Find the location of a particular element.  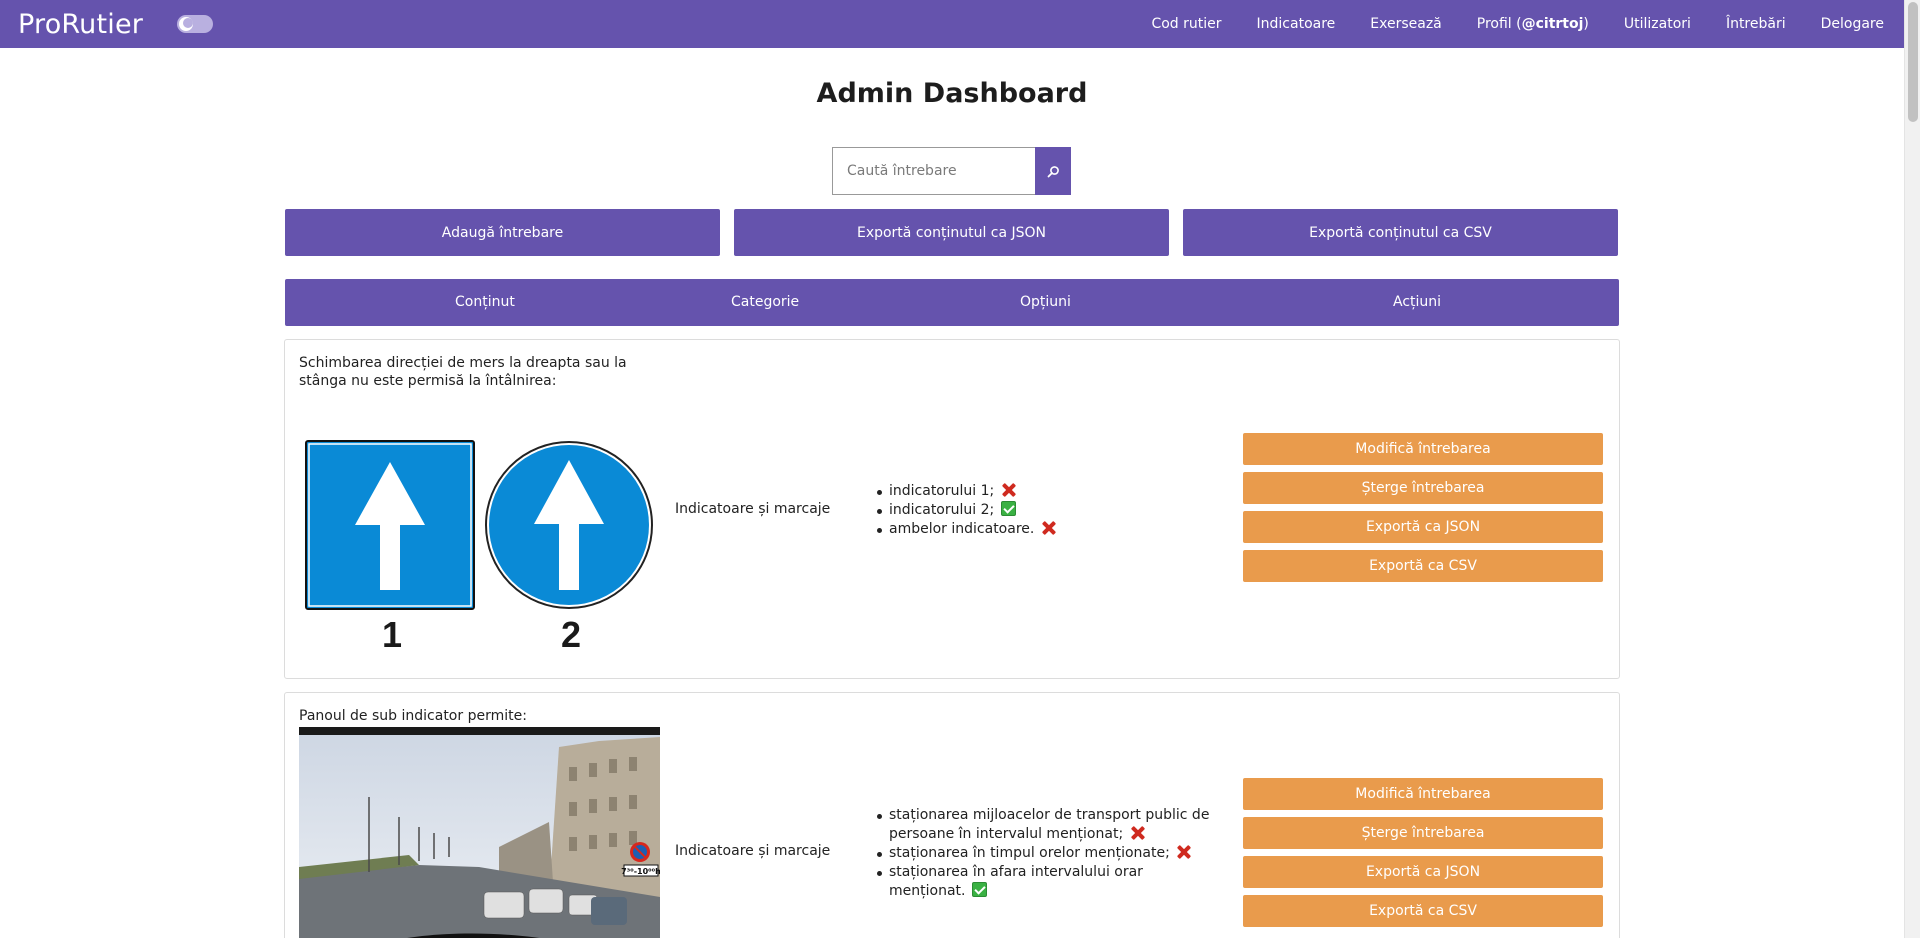

street-photo-image: 7³⁰-10⁰⁰h is located at coordinates (479, 832).